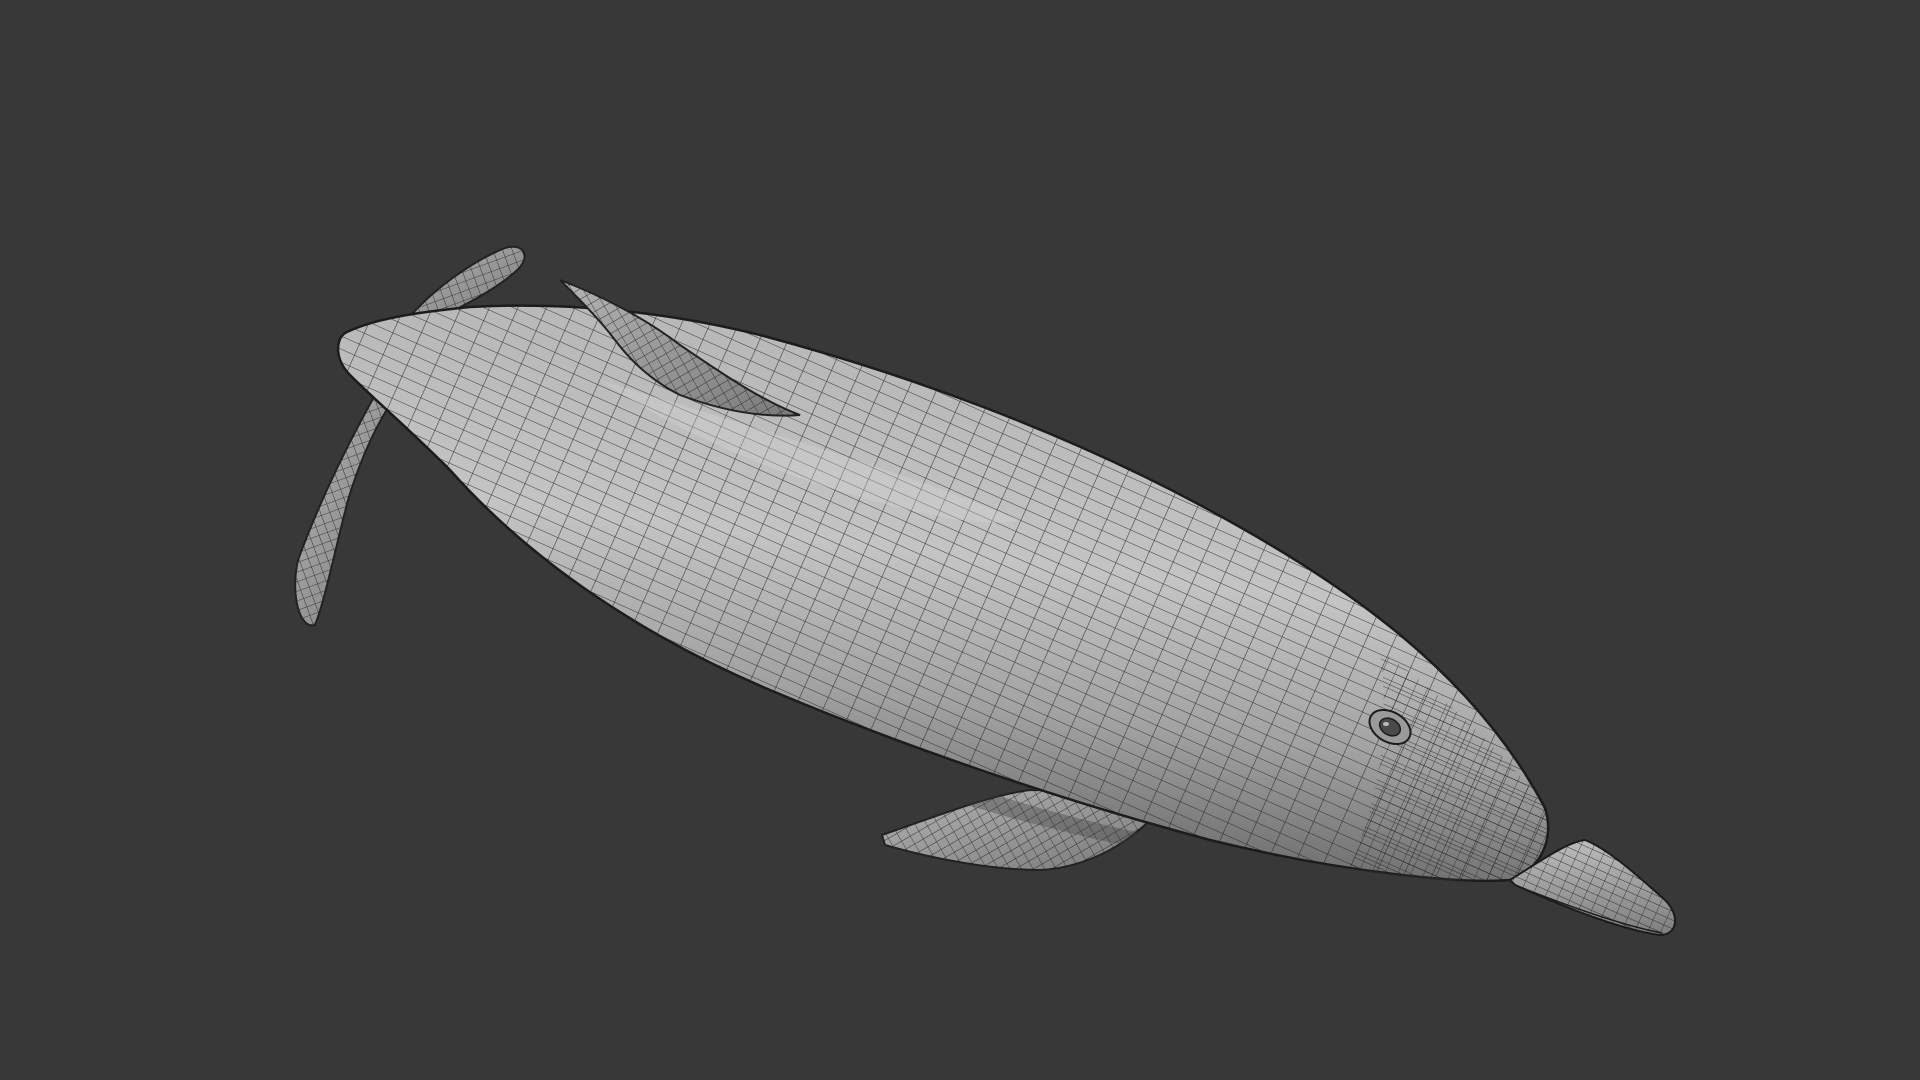 The width and height of the screenshot is (1920, 1080). What do you see at coordinates (345, 510) in the screenshot?
I see `tail-fluke-lower` at bounding box center [345, 510].